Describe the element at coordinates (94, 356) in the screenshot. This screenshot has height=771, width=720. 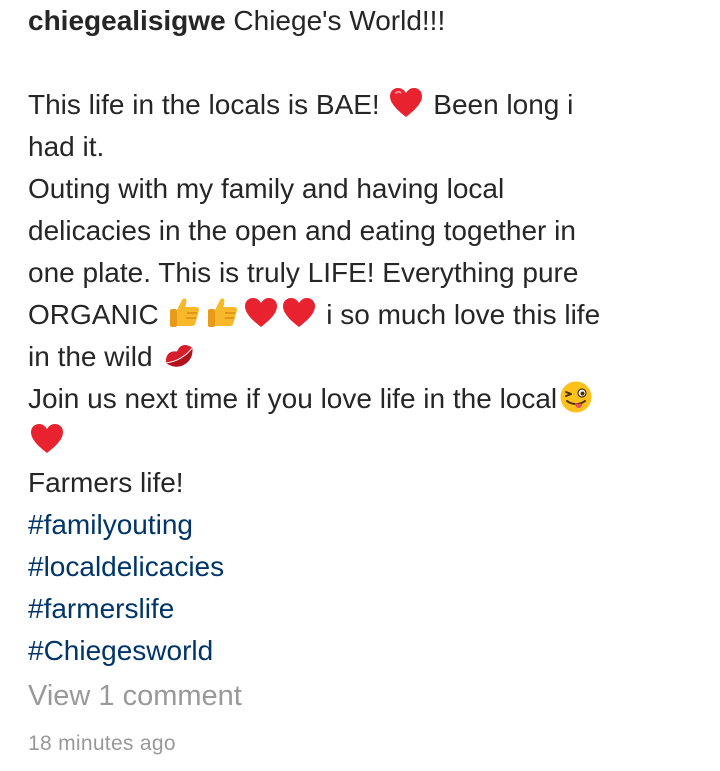
I see `caption-text: in the wild` at that location.